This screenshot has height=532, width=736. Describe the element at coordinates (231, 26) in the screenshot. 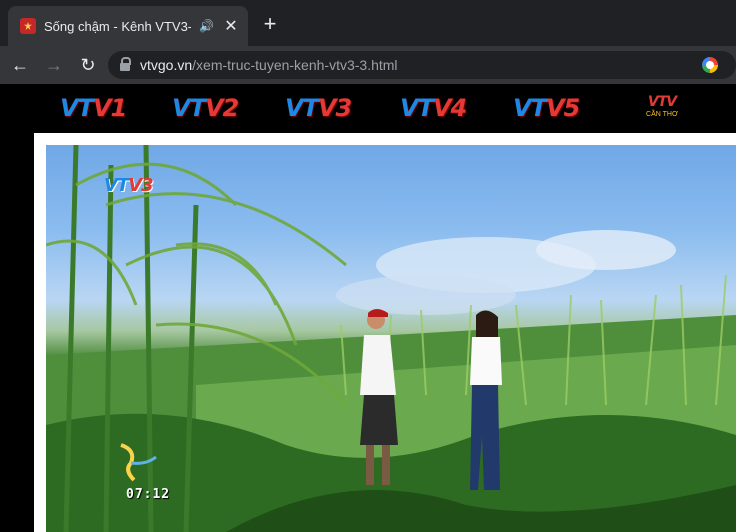

I see `close-tab-icon: ✕` at that location.